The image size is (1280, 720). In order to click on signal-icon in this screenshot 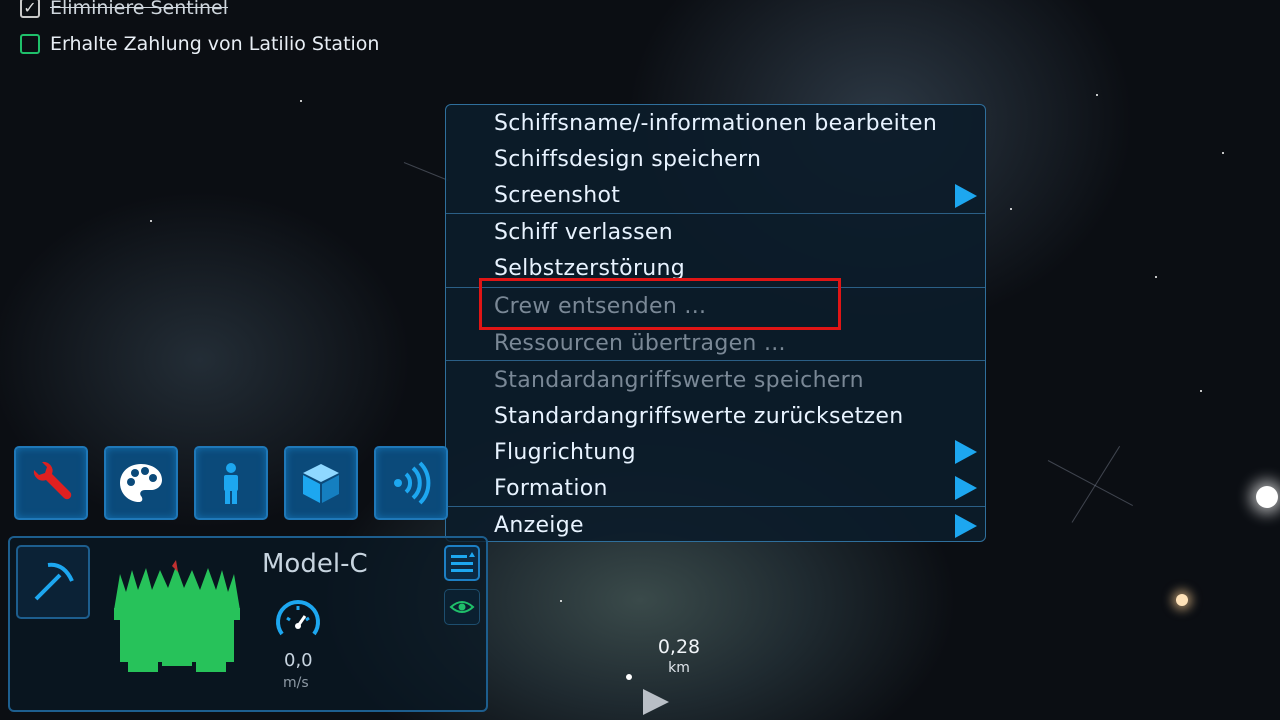, I will do `click(412, 483)`.